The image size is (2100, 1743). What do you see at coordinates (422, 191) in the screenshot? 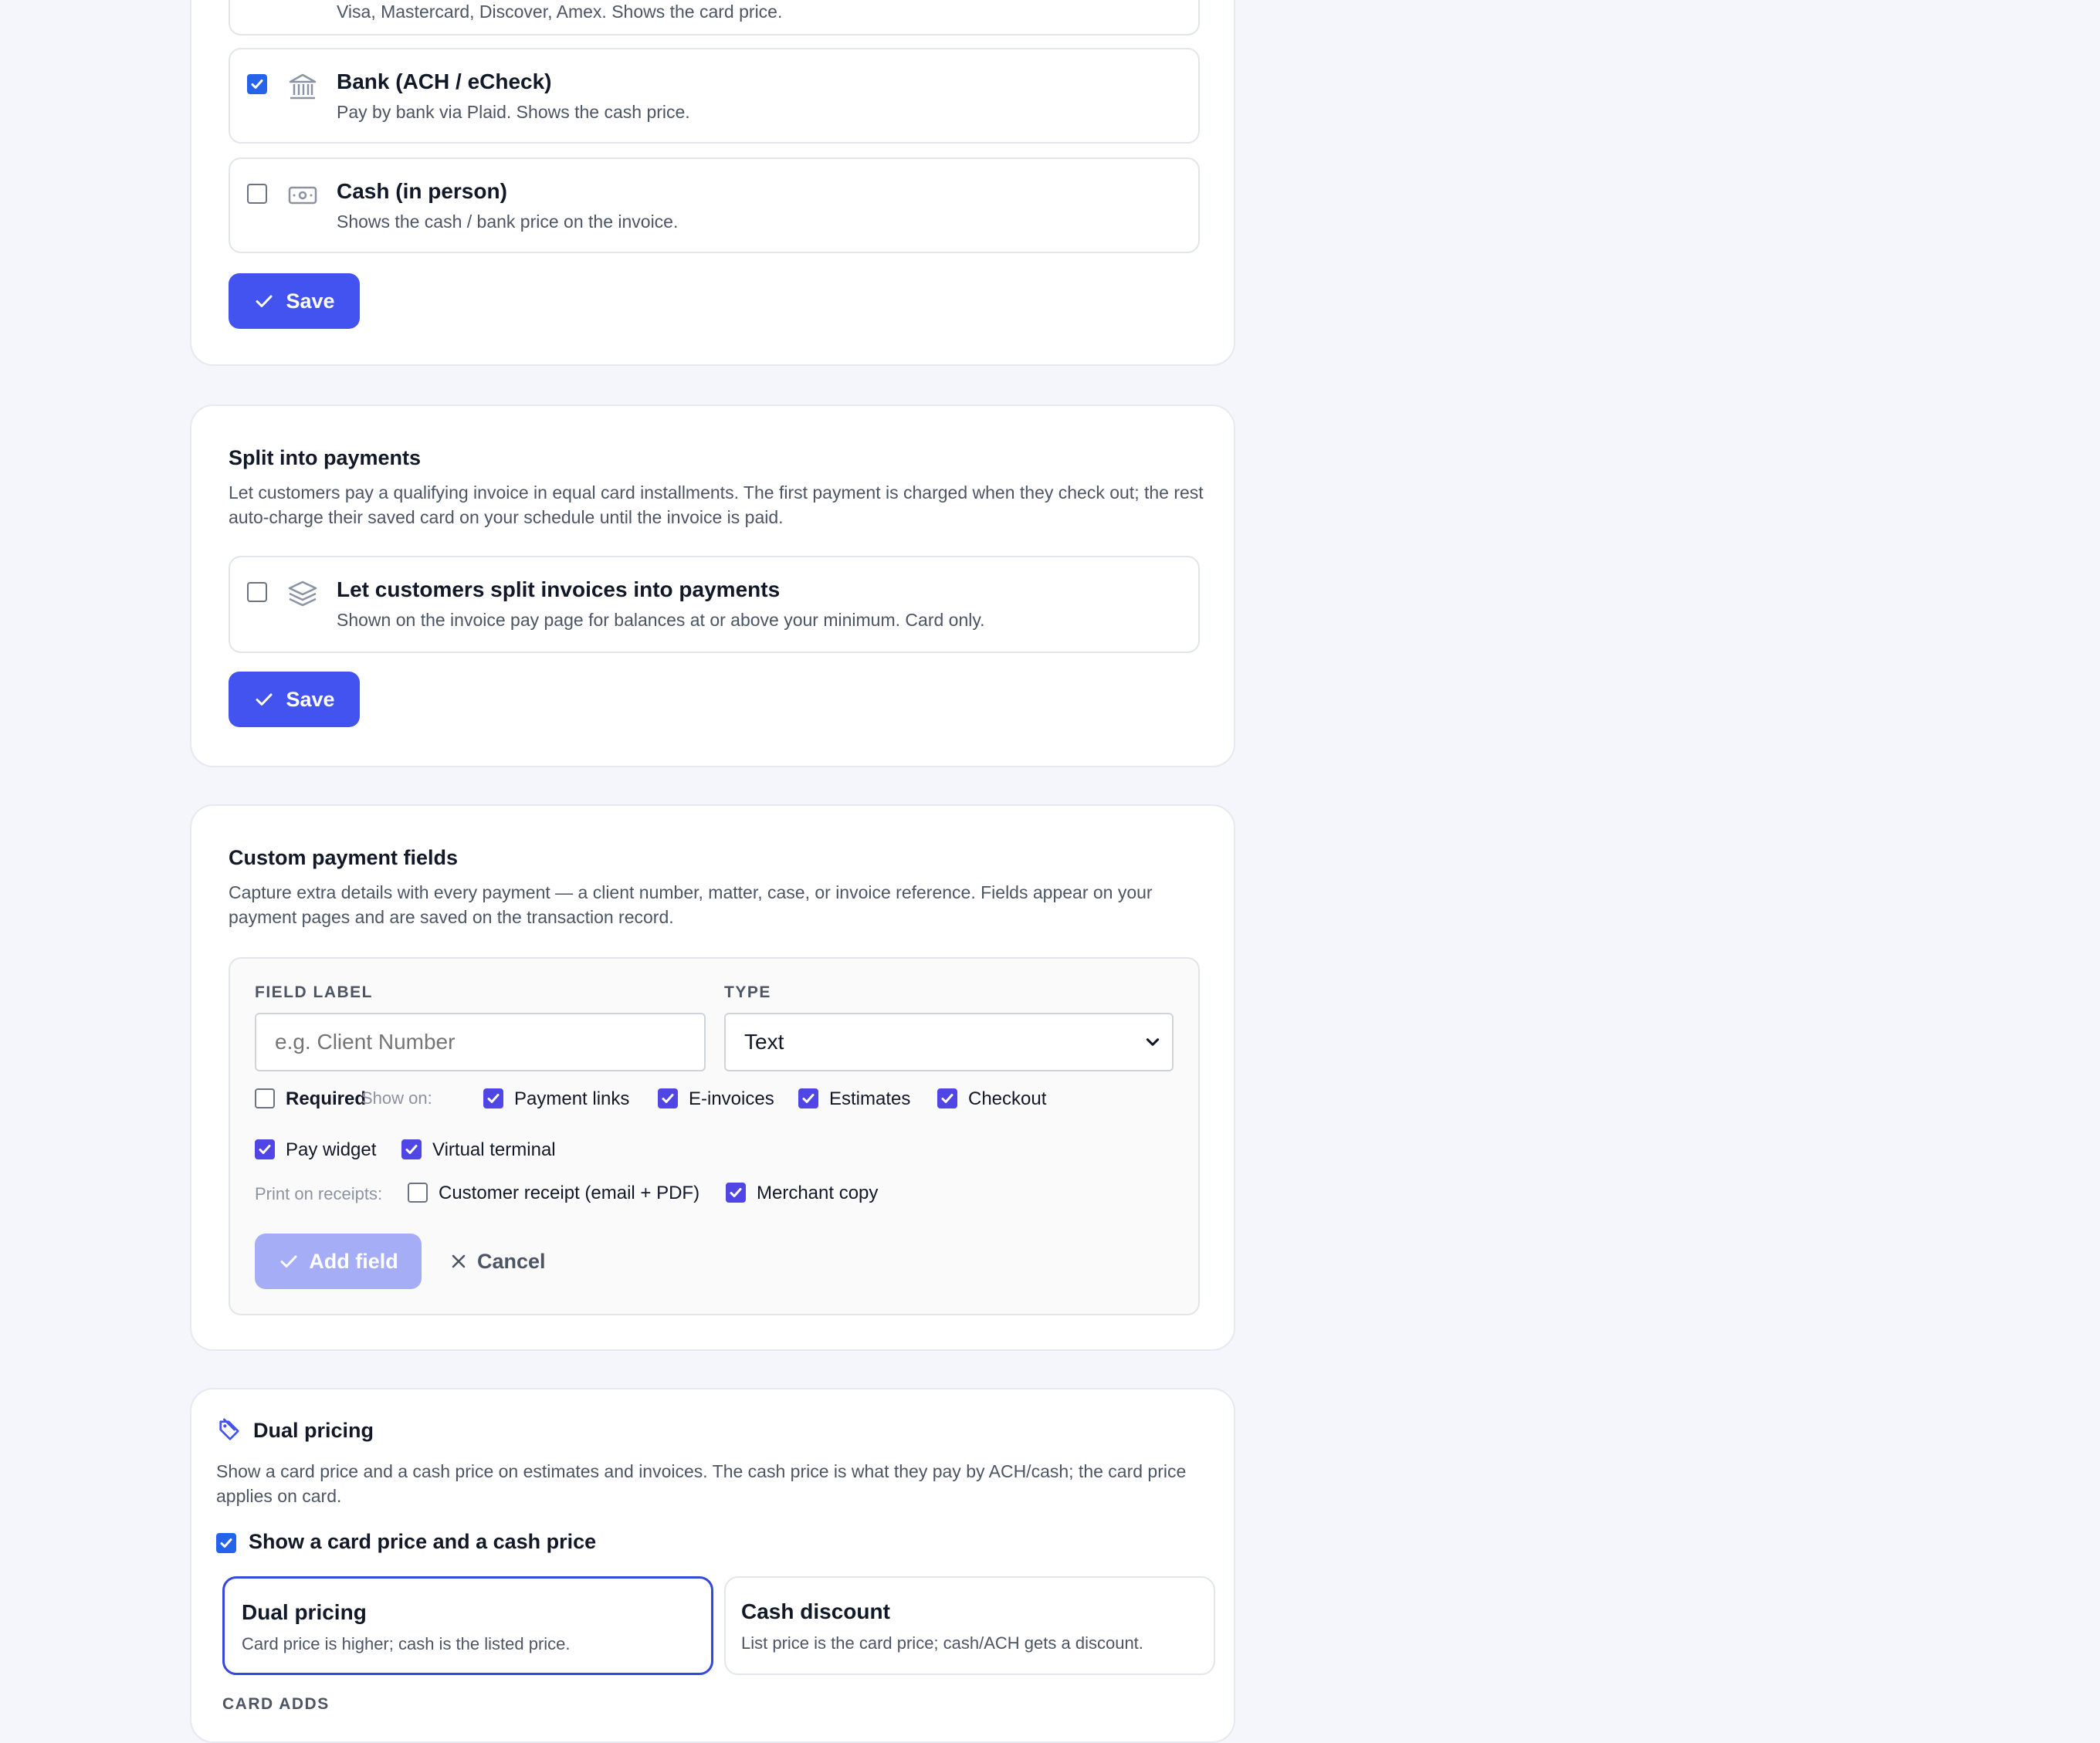
I see `cash-option-title: Cash (in person)` at bounding box center [422, 191].